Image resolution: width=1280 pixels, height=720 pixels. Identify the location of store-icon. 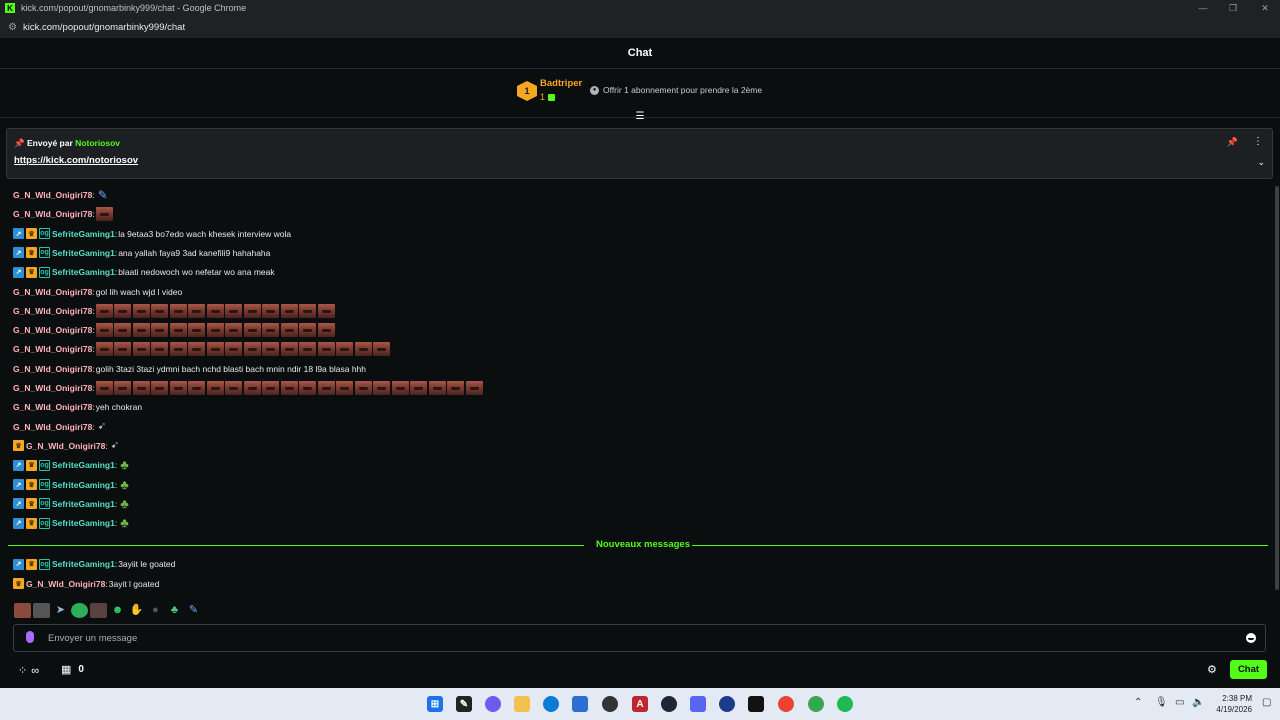
(580, 704).